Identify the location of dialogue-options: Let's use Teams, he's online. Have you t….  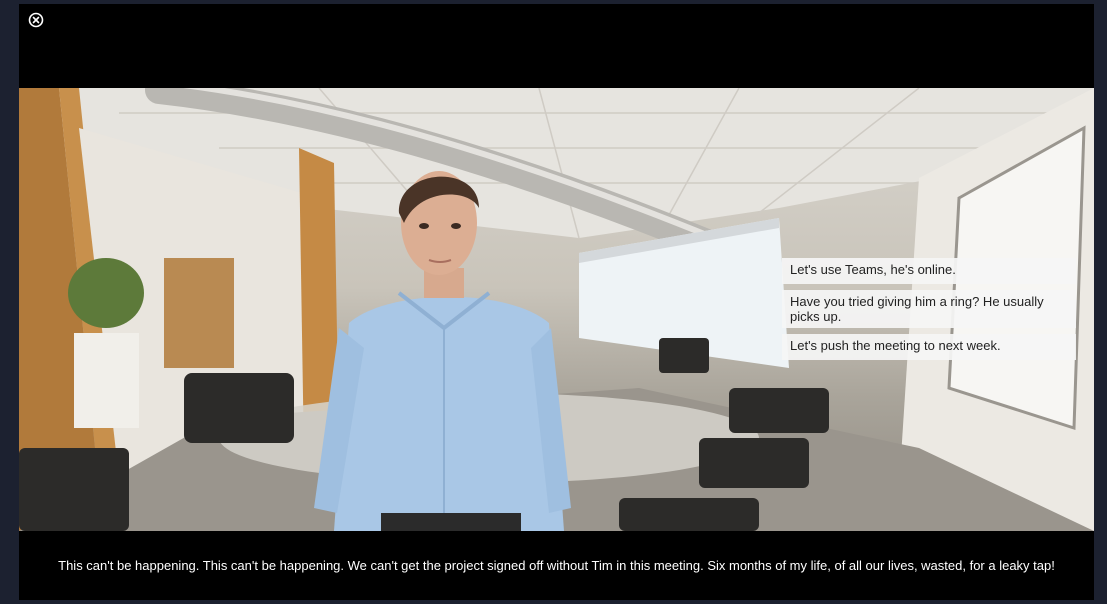
(929, 312).